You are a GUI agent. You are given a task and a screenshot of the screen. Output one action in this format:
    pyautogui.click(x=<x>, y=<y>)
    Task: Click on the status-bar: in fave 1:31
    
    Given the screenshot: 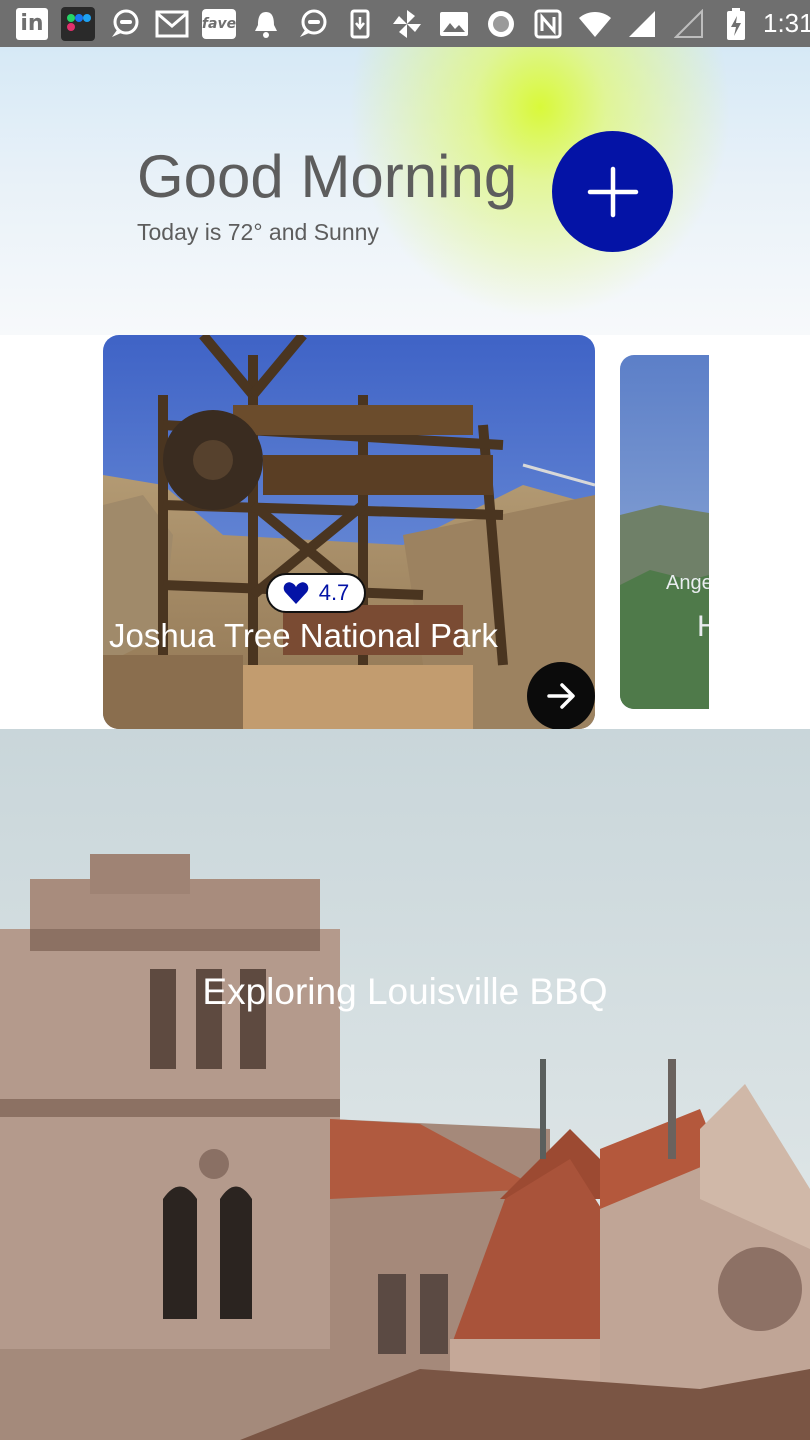 What is the action you would take?
    pyautogui.click(x=405, y=23)
    